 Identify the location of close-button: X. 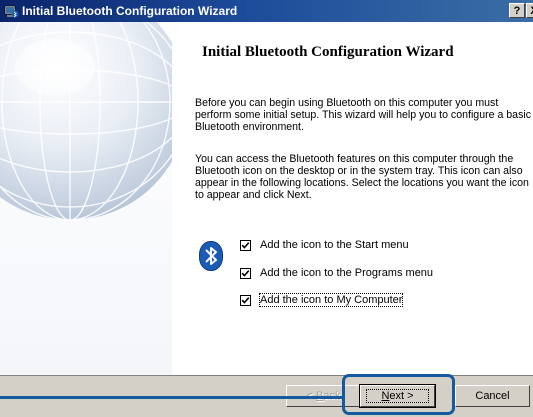
(529, 10).